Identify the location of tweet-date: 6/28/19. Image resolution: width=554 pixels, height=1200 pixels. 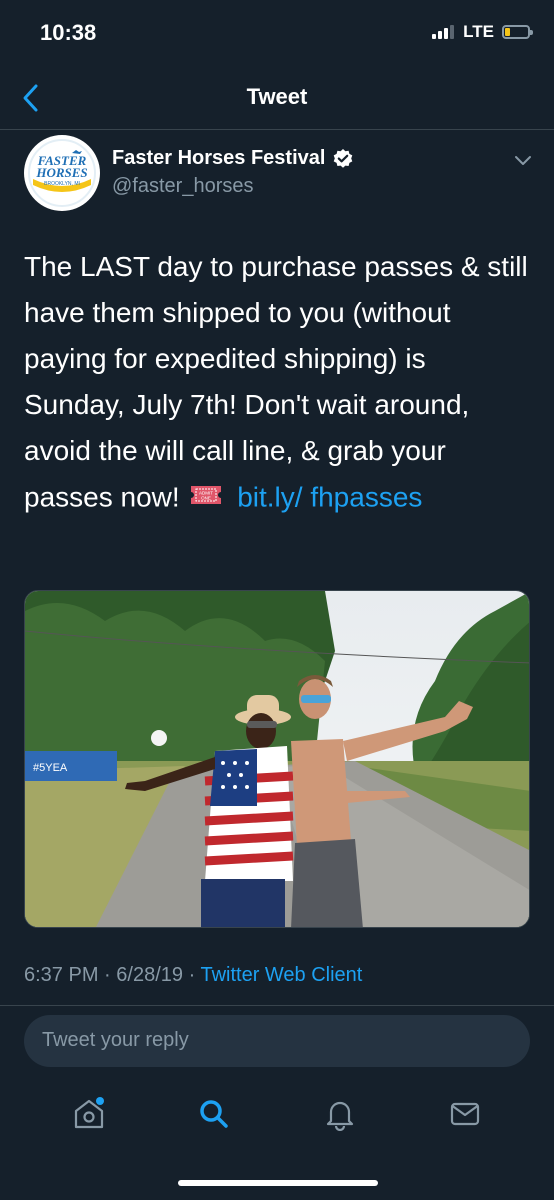
(150, 975).